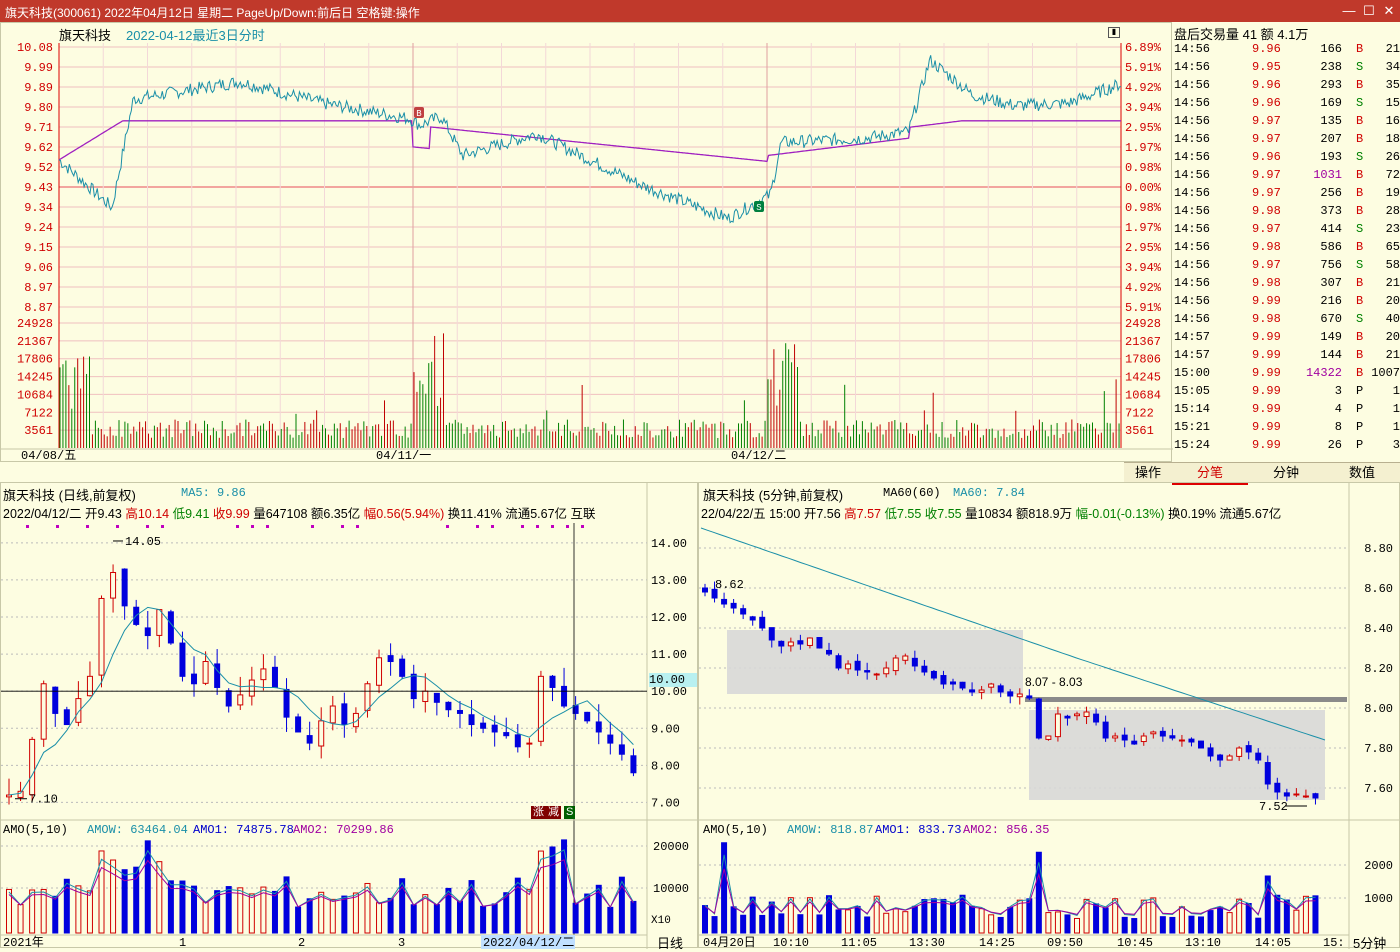 The width and height of the screenshot is (1400, 952). I want to click on daily-y-tick: 13.00, so click(669, 581).